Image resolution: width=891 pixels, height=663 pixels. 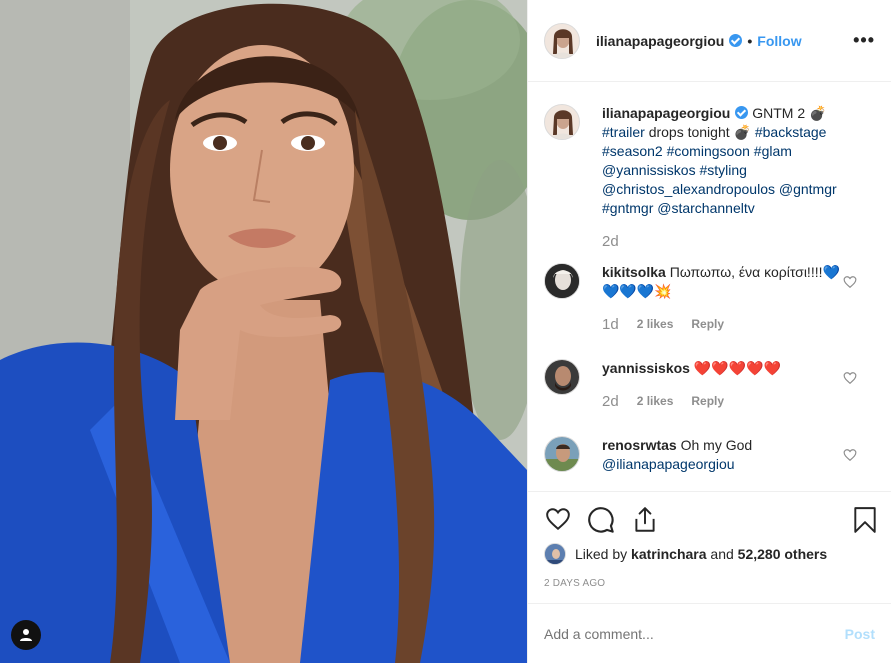 What do you see at coordinates (639, 445) in the screenshot?
I see `comment-username: renosrwtas` at bounding box center [639, 445].